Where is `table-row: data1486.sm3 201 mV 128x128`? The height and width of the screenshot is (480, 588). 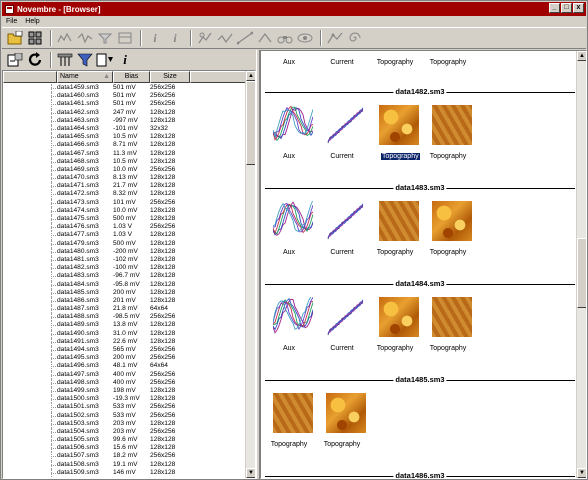
table-row: data1486.sm3 201 mV 128x128 is located at coordinates (125, 301).